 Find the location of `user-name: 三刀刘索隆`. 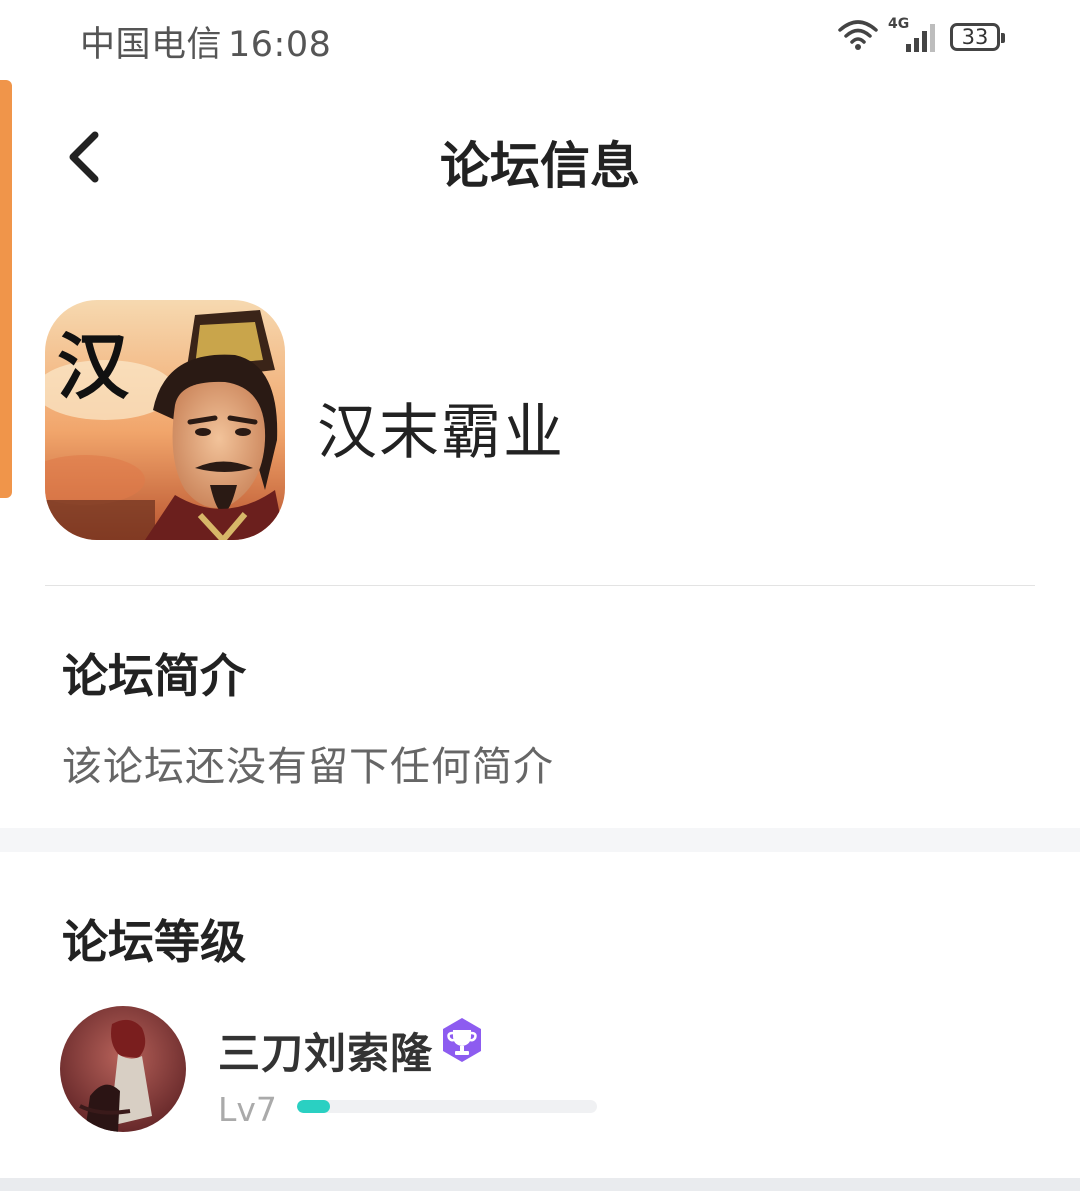

user-name: 三刀刘索隆 is located at coordinates (326, 1053).